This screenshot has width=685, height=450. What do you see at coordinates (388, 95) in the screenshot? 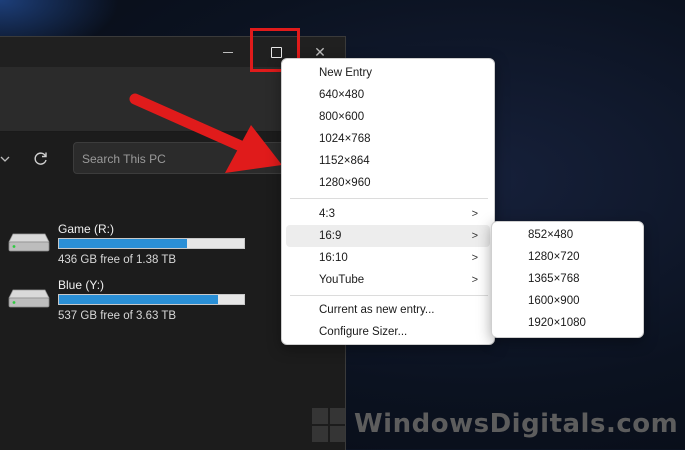
I see `menu-item-640x480: 640×480` at bounding box center [388, 95].